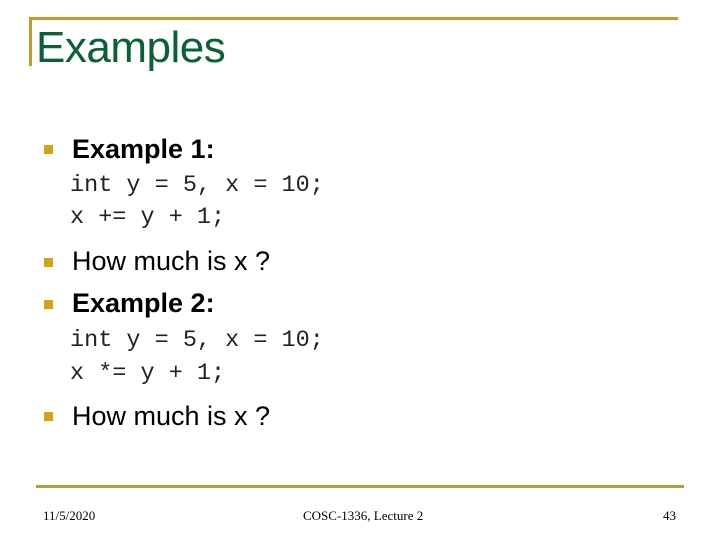 The image size is (720, 540). What do you see at coordinates (669, 515) in the screenshot?
I see `page-number: 43` at bounding box center [669, 515].